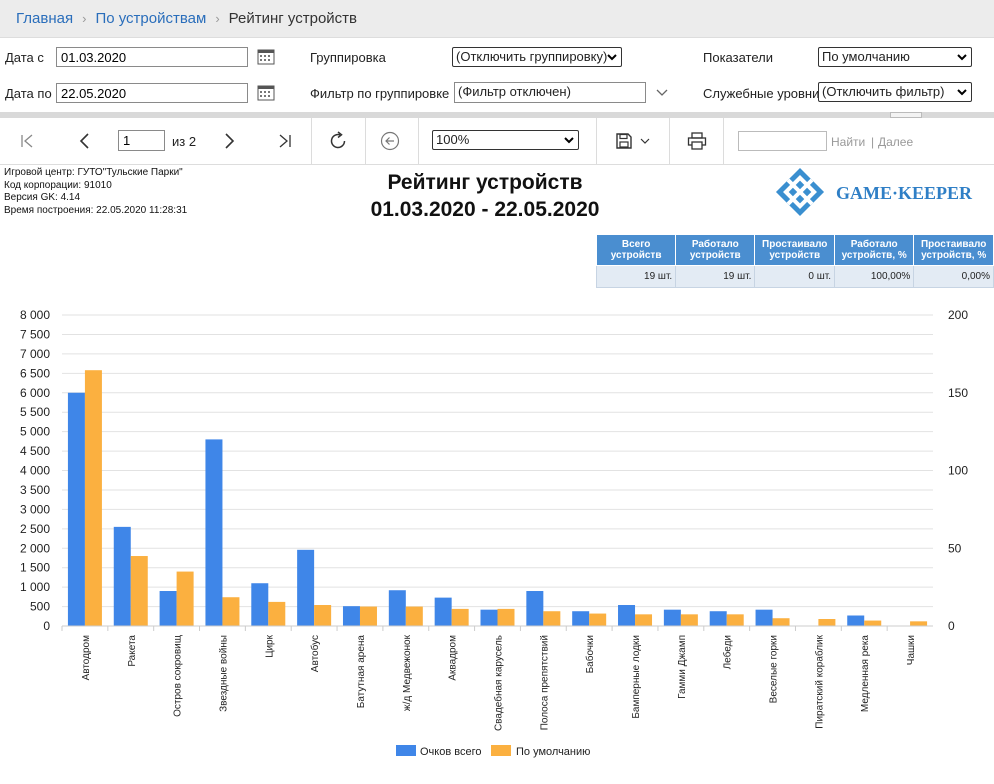 This screenshot has width=994, height=784. What do you see at coordinates (874, 276) in the screenshot?
I see `stats-cell: 100,00%` at bounding box center [874, 276].